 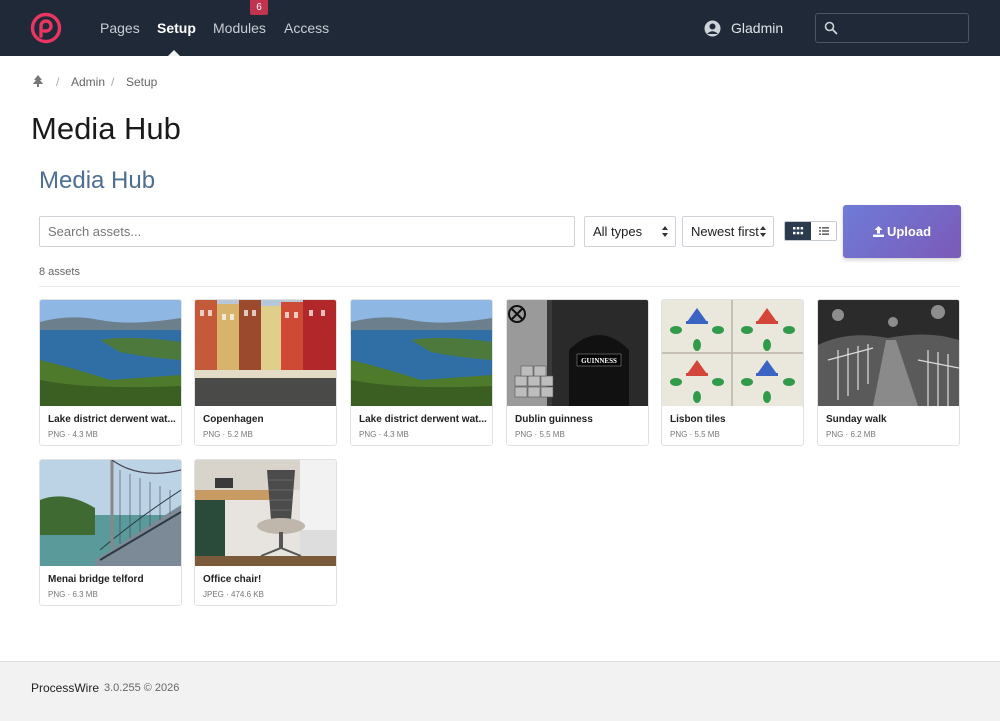 I want to click on asset-search-input, so click(x=307, y=231).